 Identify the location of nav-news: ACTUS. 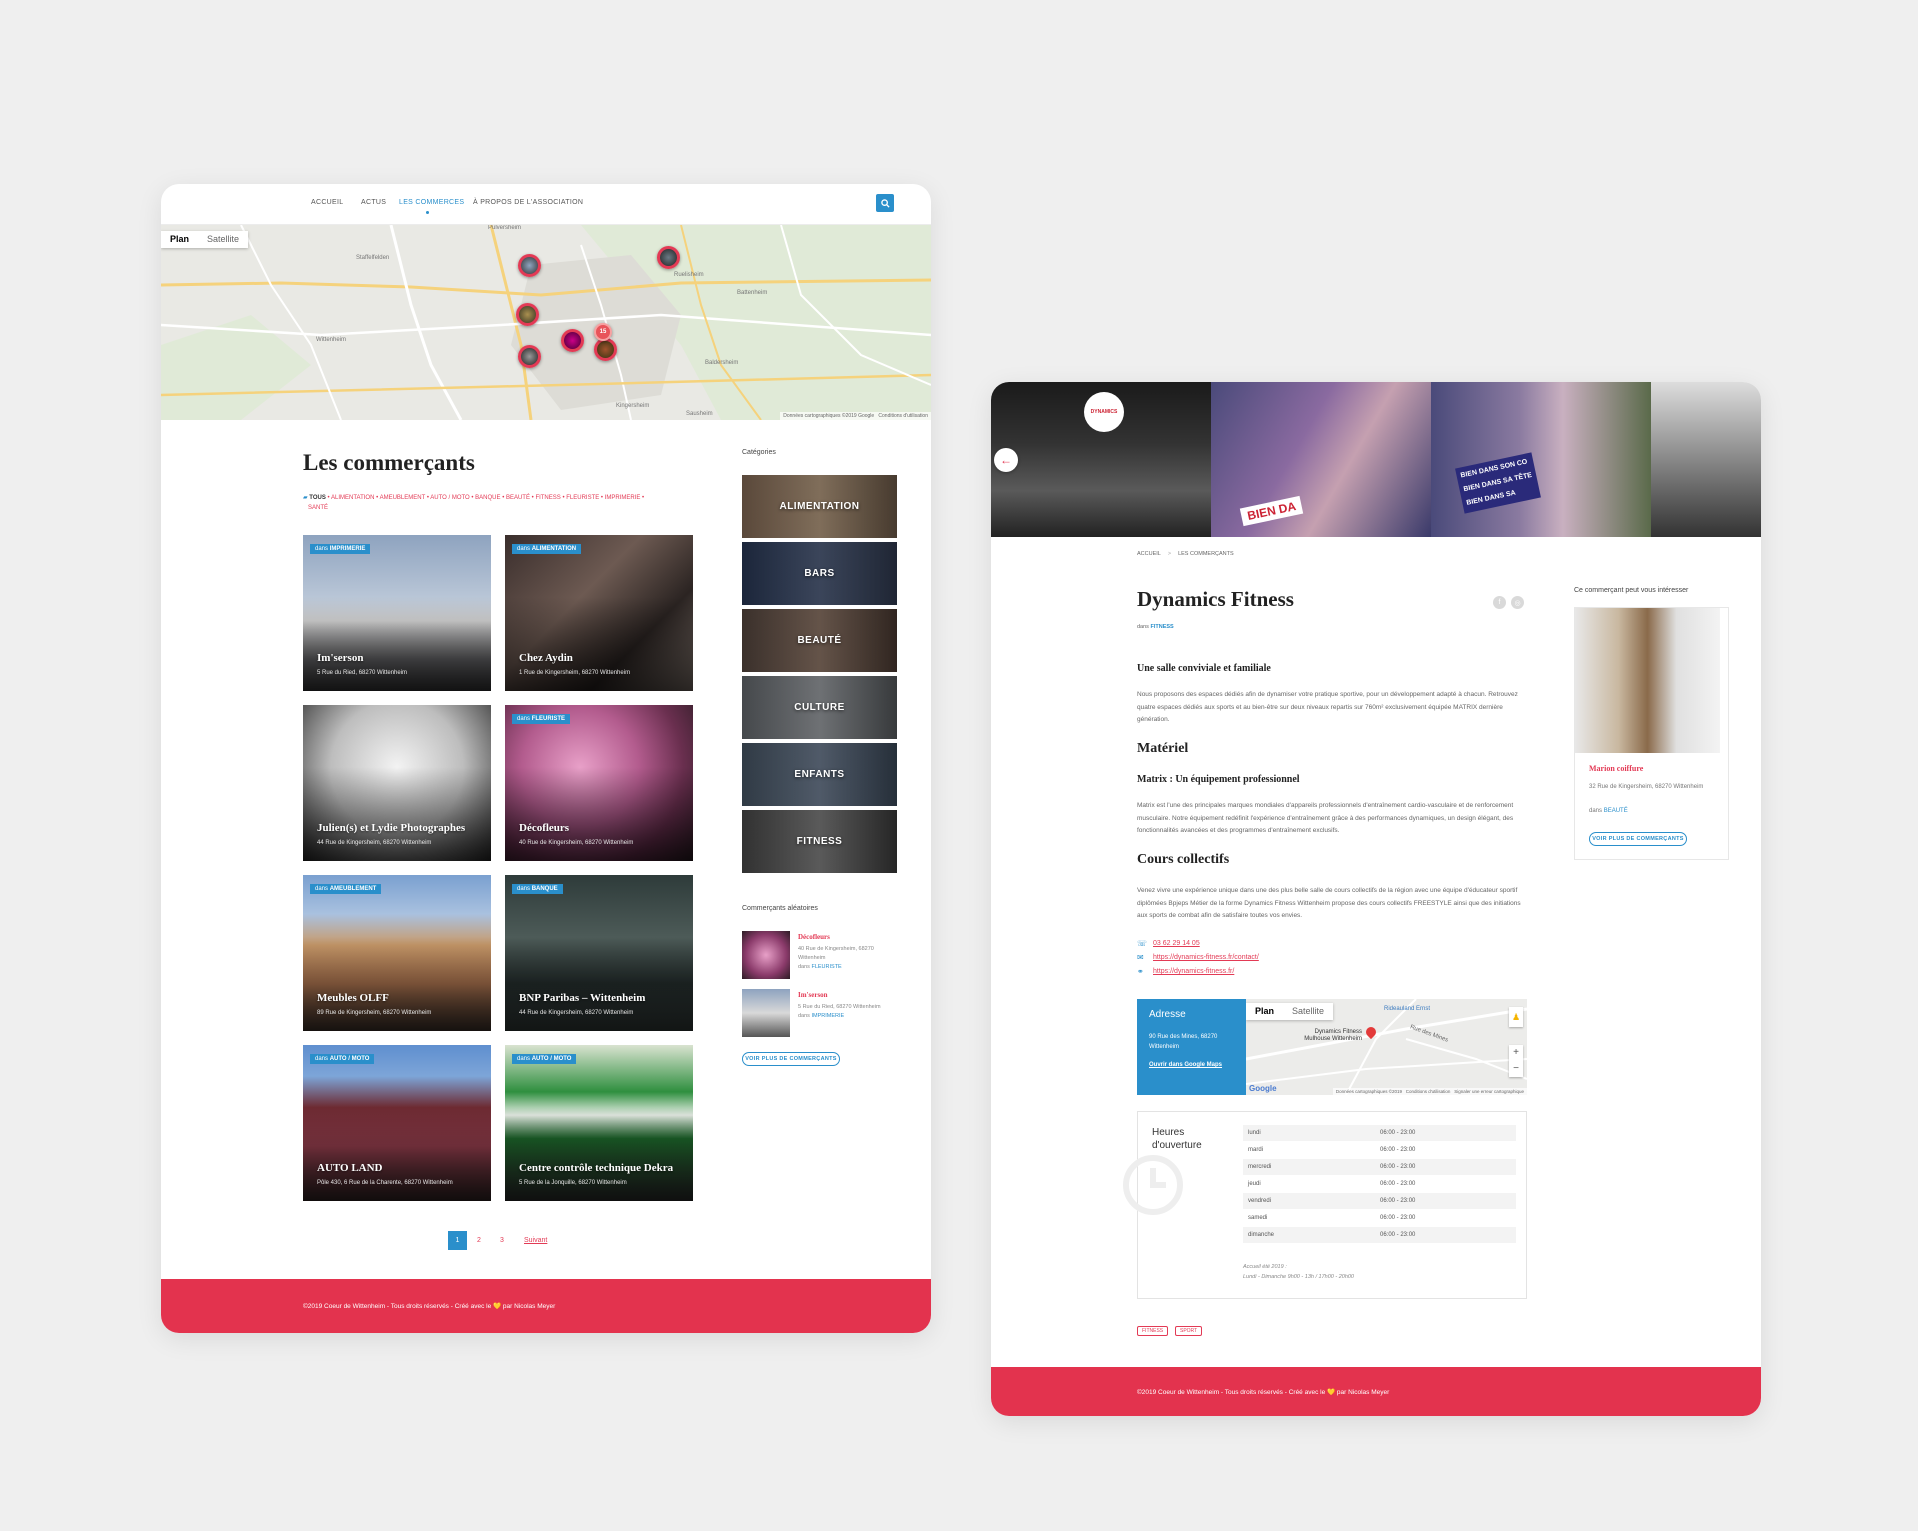
(373, 202).